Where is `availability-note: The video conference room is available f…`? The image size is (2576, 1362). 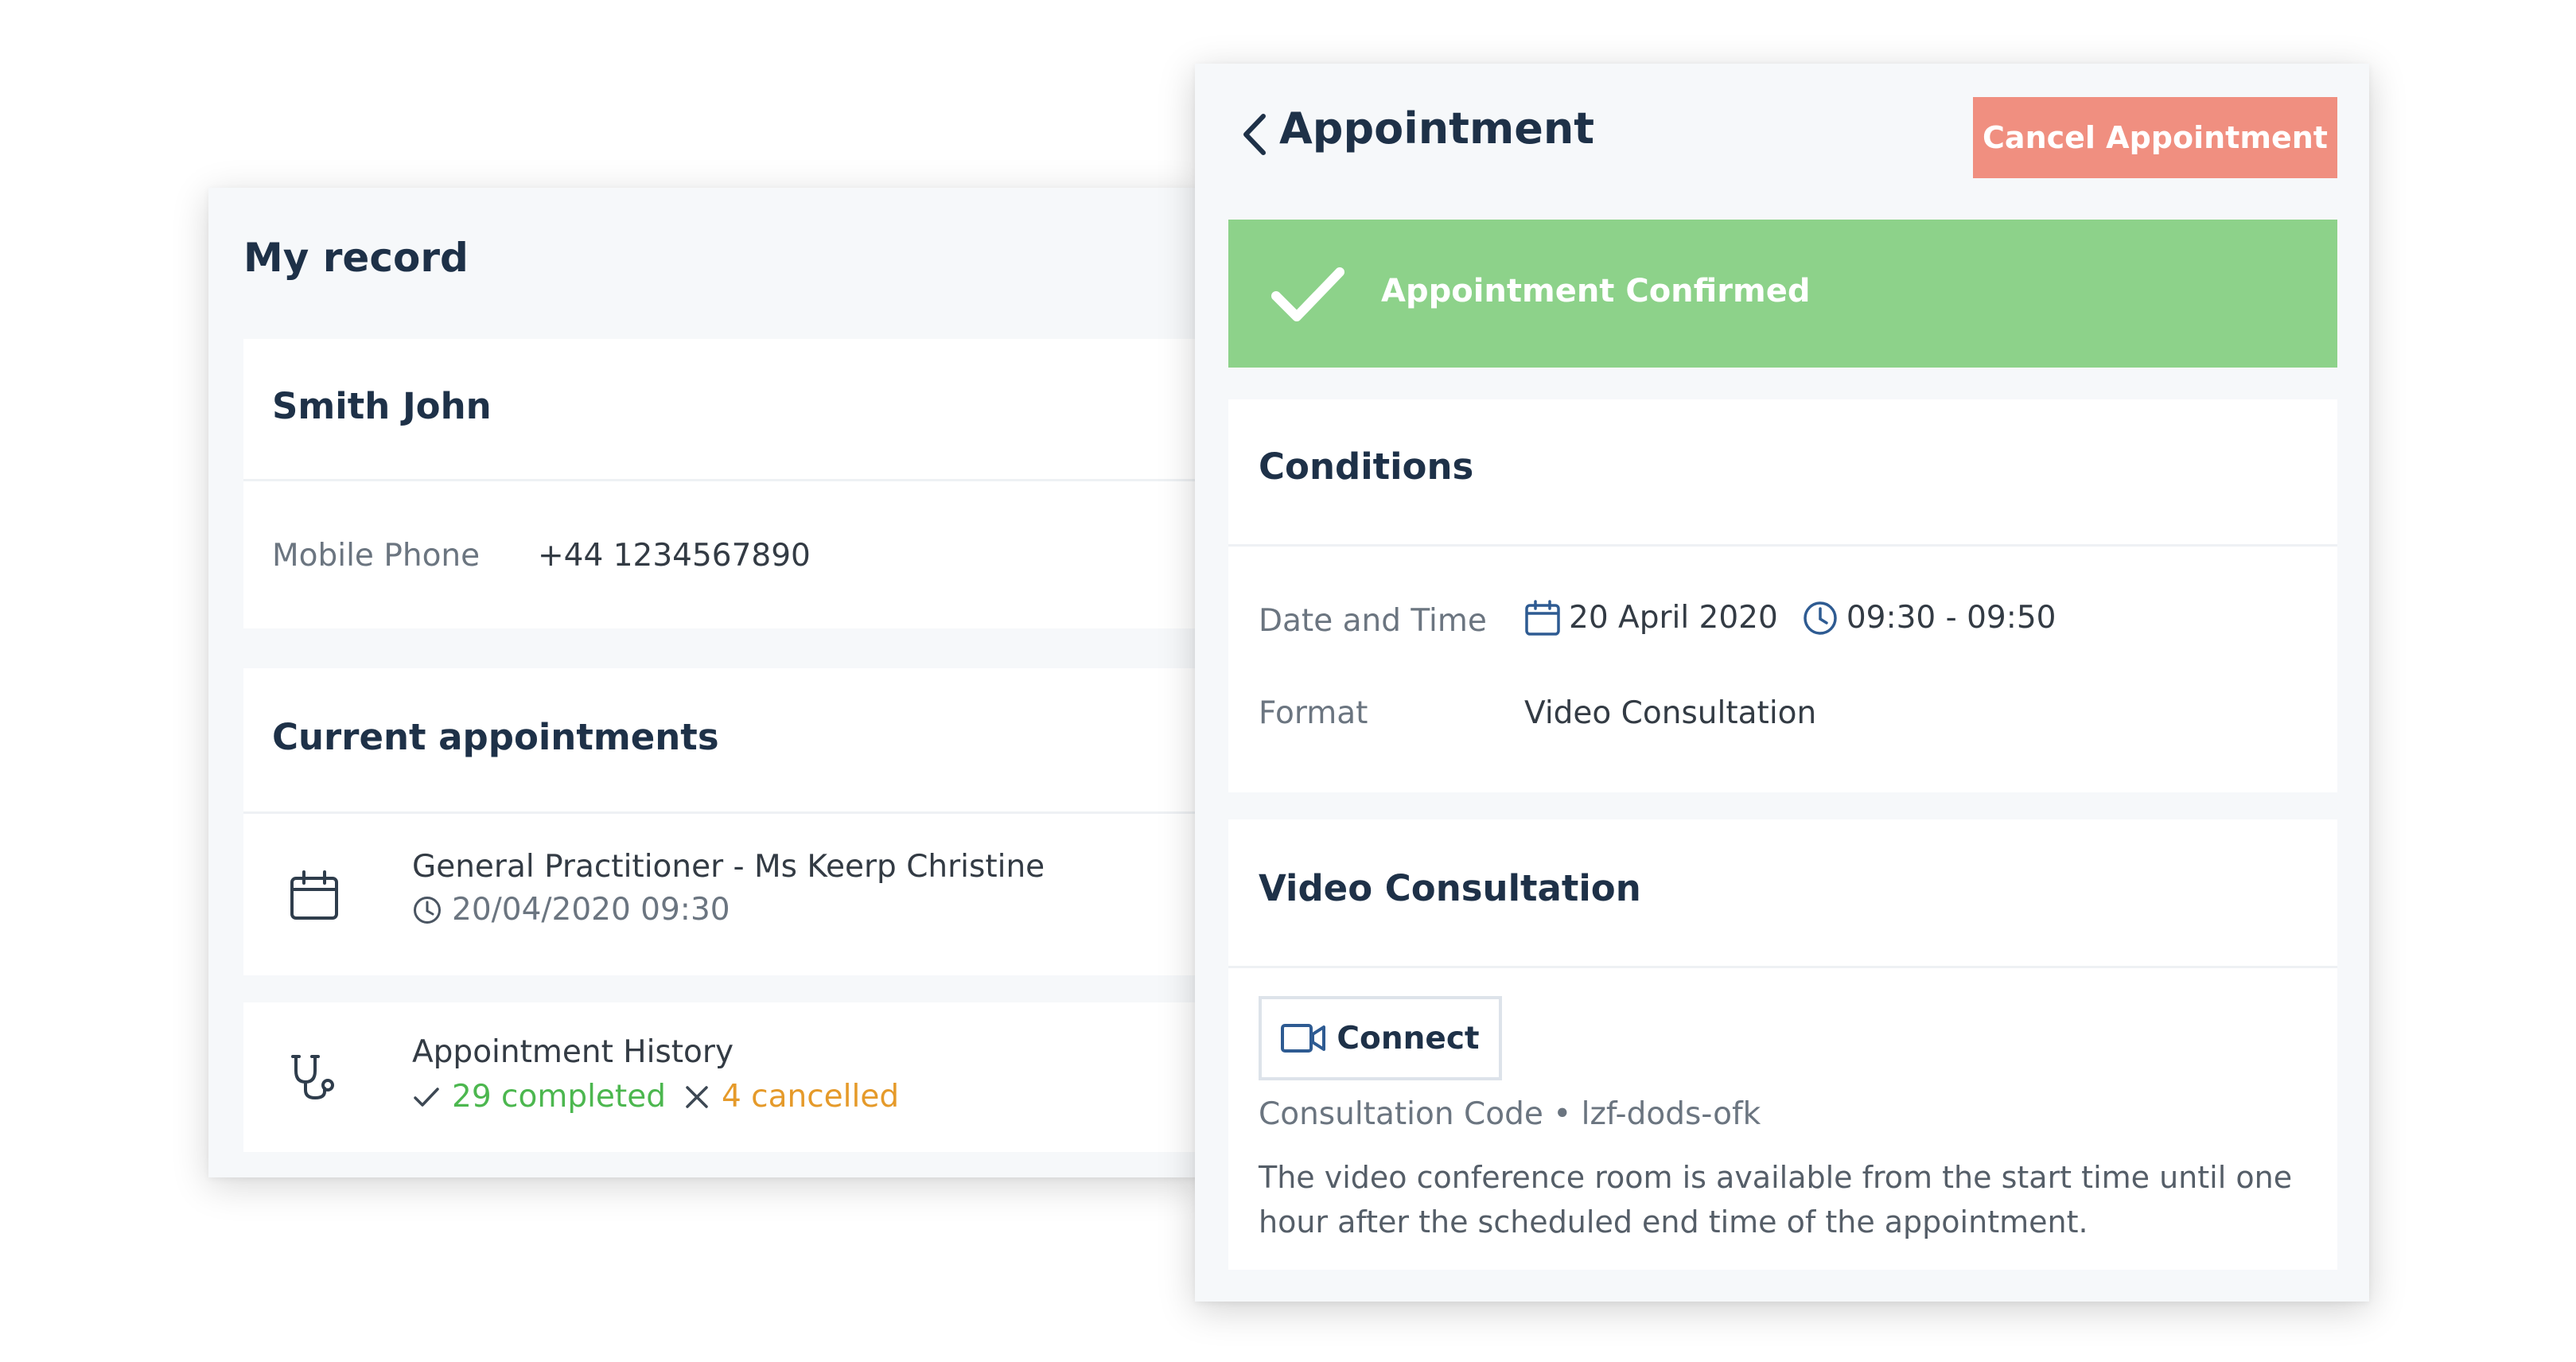 availability-note: The video conference room is available f… is located at coordinates (1776, 1200).